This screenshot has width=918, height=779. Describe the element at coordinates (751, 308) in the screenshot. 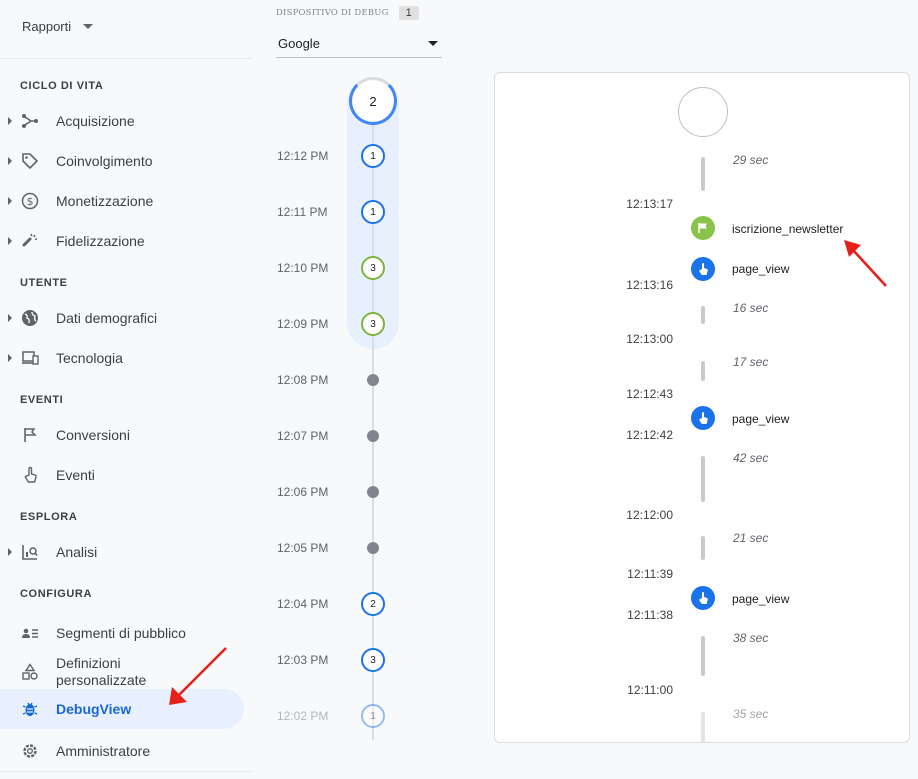

I see `gap-duration: 16 sec` at that location.